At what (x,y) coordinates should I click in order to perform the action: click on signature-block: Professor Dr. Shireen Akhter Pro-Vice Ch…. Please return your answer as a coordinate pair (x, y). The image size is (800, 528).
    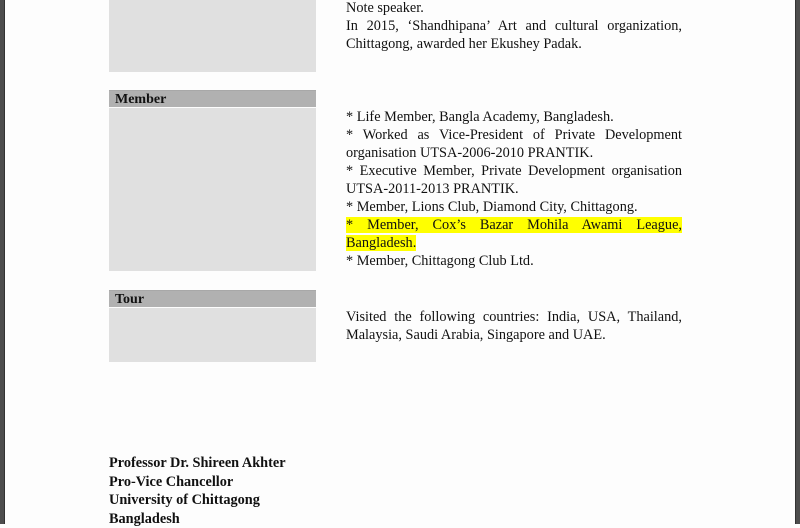
    Looking at the image, I should click on (197, 491).